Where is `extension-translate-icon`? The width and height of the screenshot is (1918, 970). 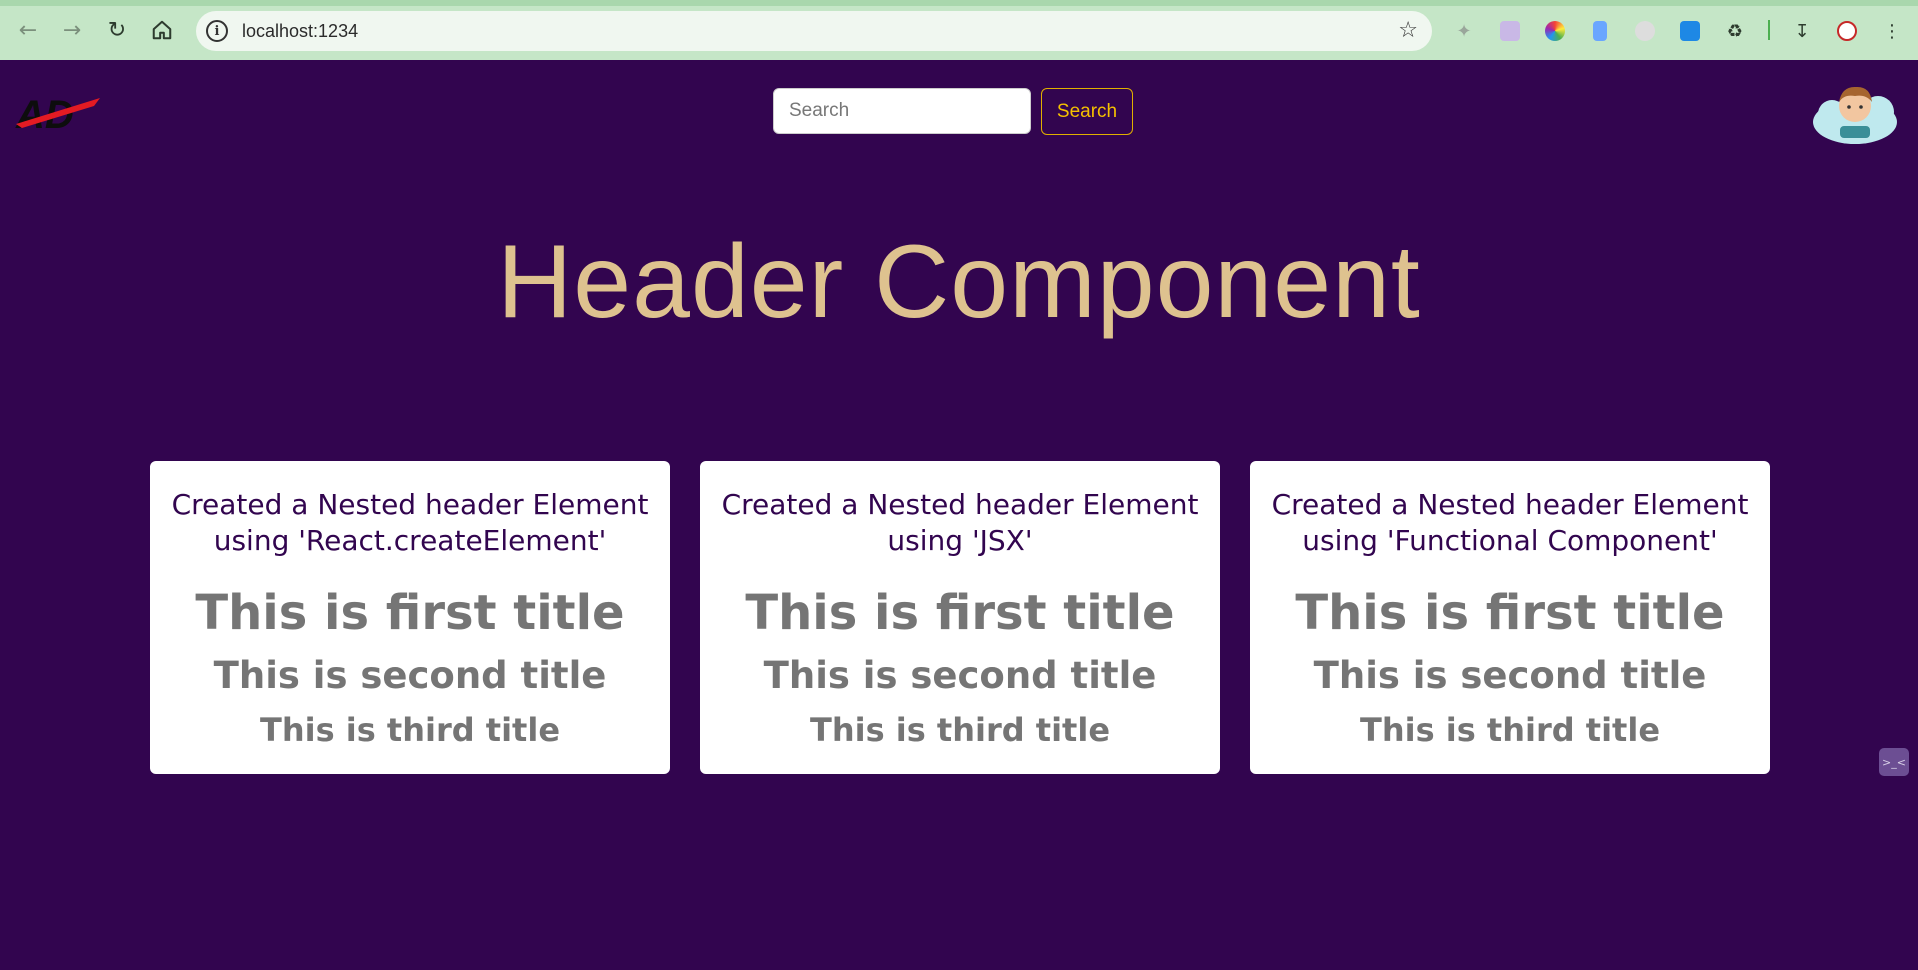
extension-translate-icon is located at coordinates (1690, 31).